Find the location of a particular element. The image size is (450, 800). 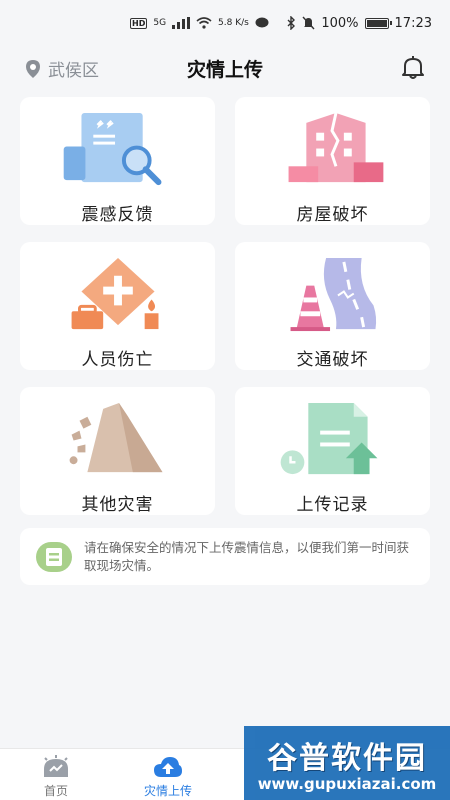

card-label: 上传记录 is located at coordinates (332, 505).